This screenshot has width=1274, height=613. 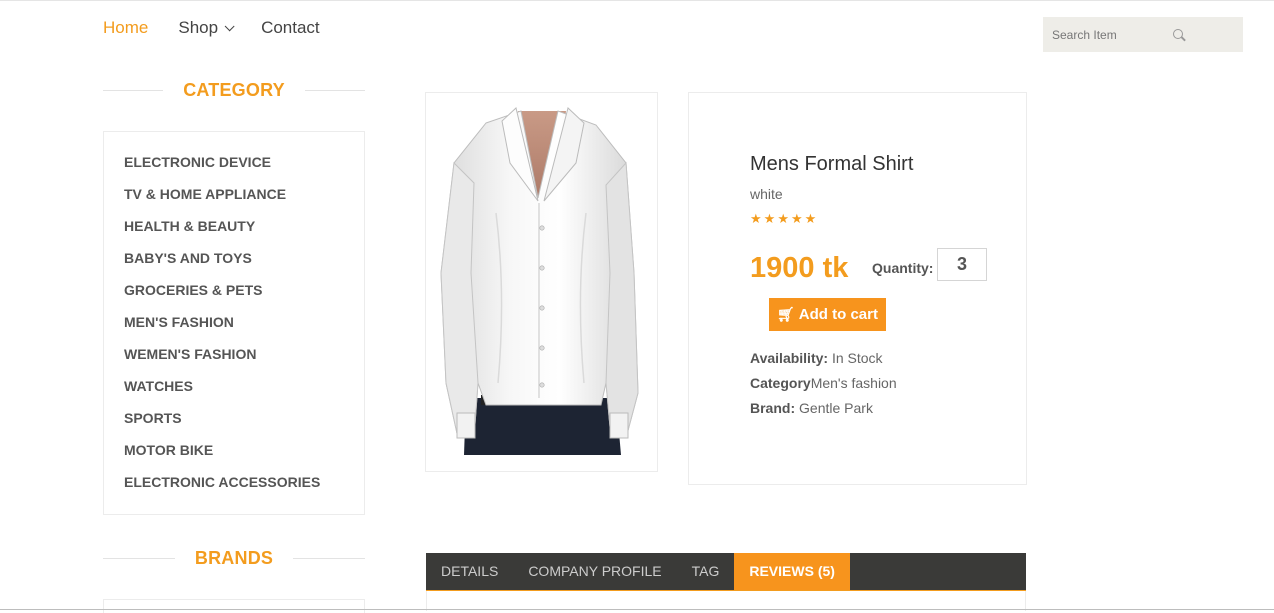 I want to click on tab-reviews: REVIEWS (5), so click(x=792, y=571).